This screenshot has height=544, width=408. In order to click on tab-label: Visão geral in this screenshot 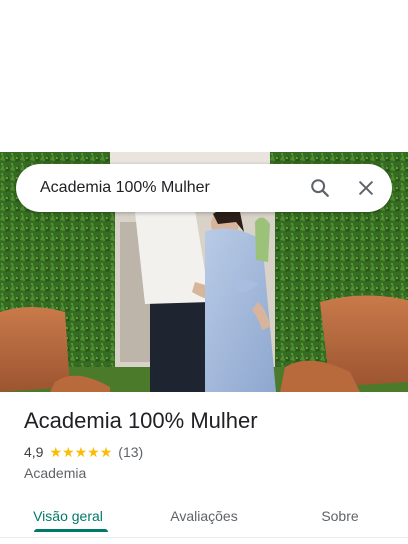, I will do `click(68, 516)`.